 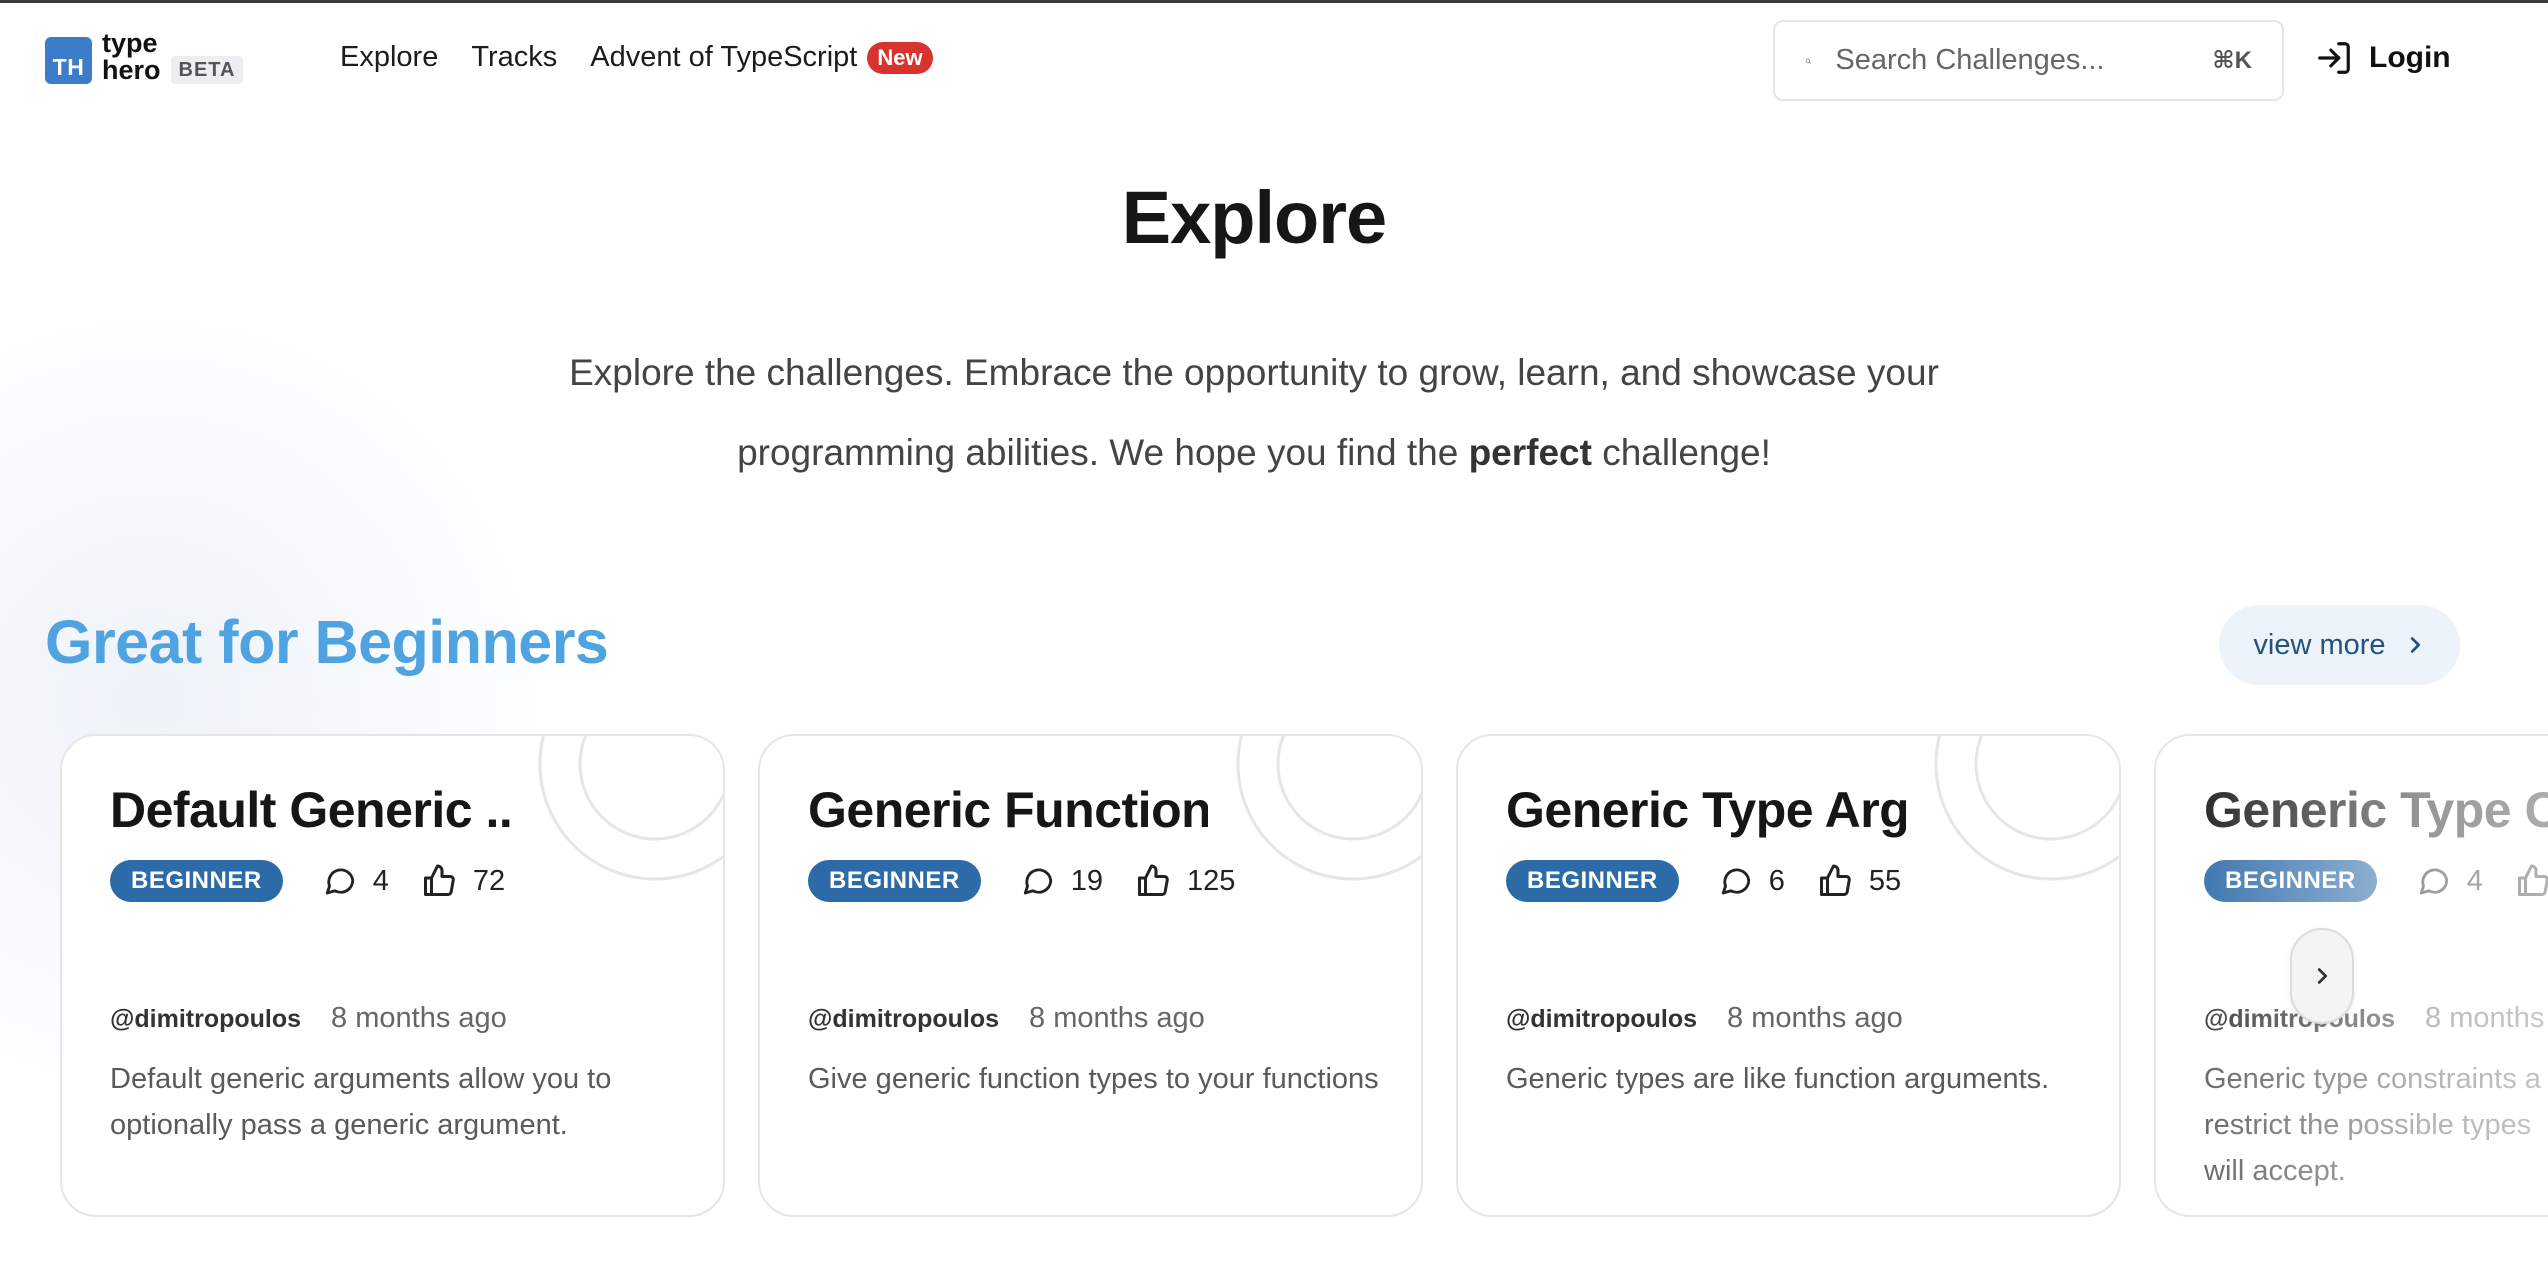 I want to click on nav-explore: Explore, so click(x=389, y=57).